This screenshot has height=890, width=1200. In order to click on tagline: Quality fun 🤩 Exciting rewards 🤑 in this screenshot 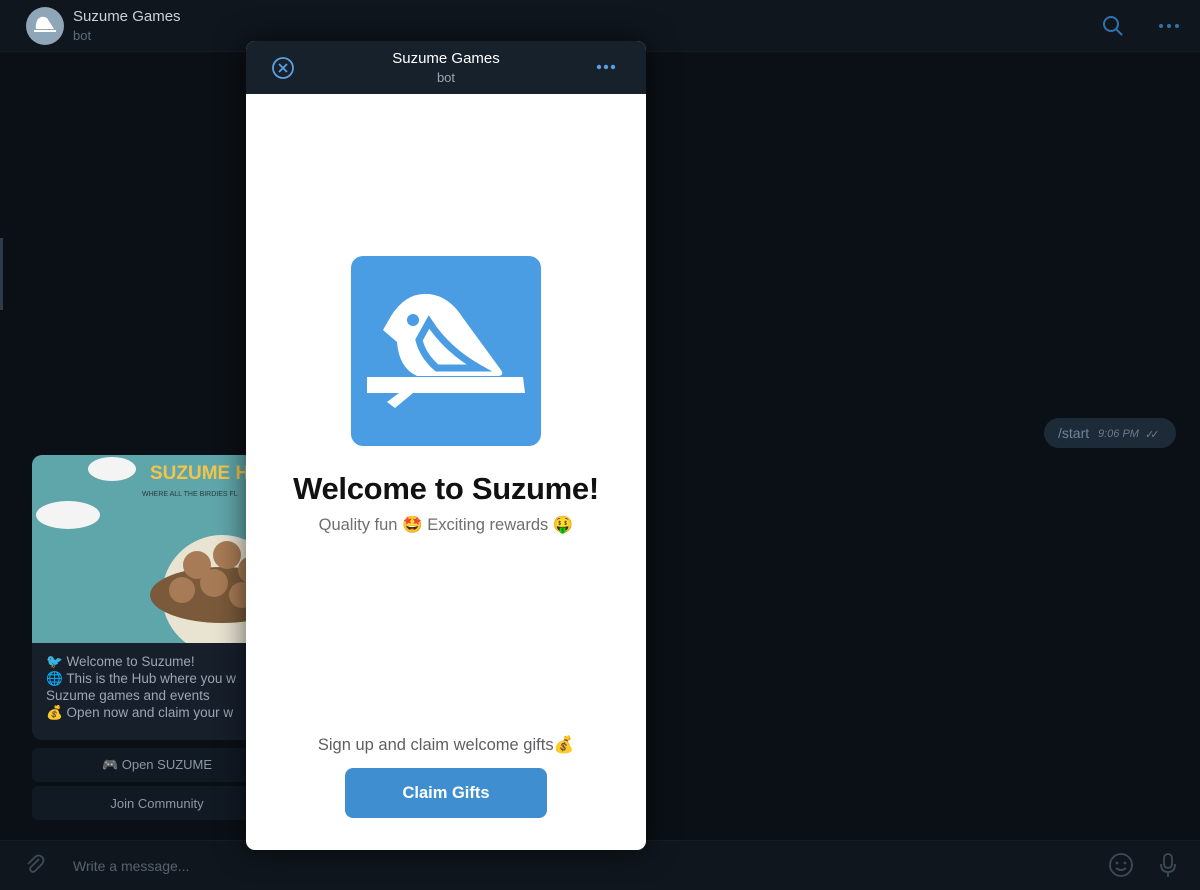, I will do `click(446, 525)`.